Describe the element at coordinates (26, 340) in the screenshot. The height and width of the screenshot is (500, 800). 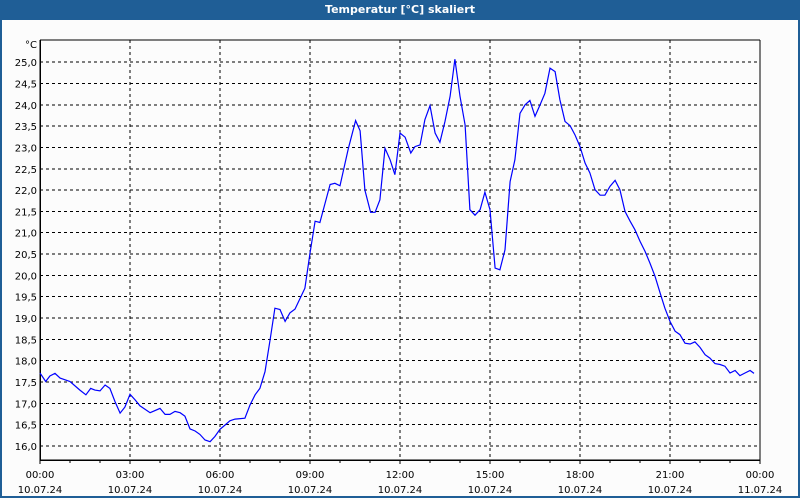
I see `y-tick-label: 18,5` at that location.